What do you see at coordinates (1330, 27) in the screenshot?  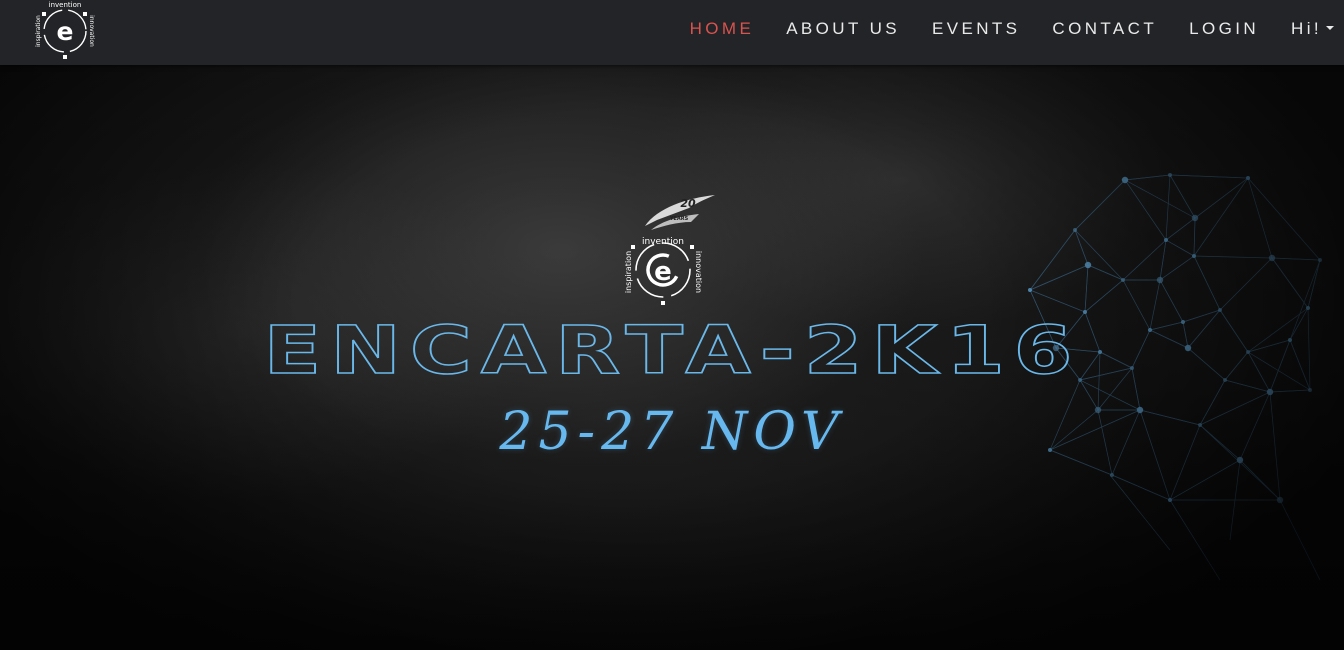 I see `caret-down-icon` at bounding box center [1330, 27].